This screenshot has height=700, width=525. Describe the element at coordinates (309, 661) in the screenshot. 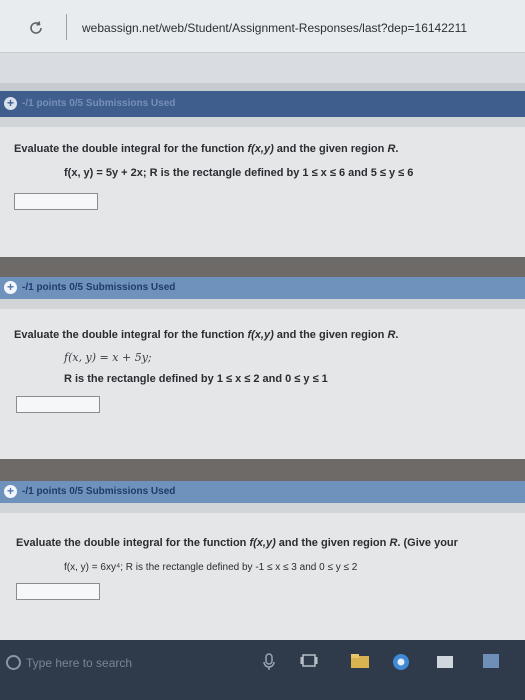

I see `task-view-icon` at that location.